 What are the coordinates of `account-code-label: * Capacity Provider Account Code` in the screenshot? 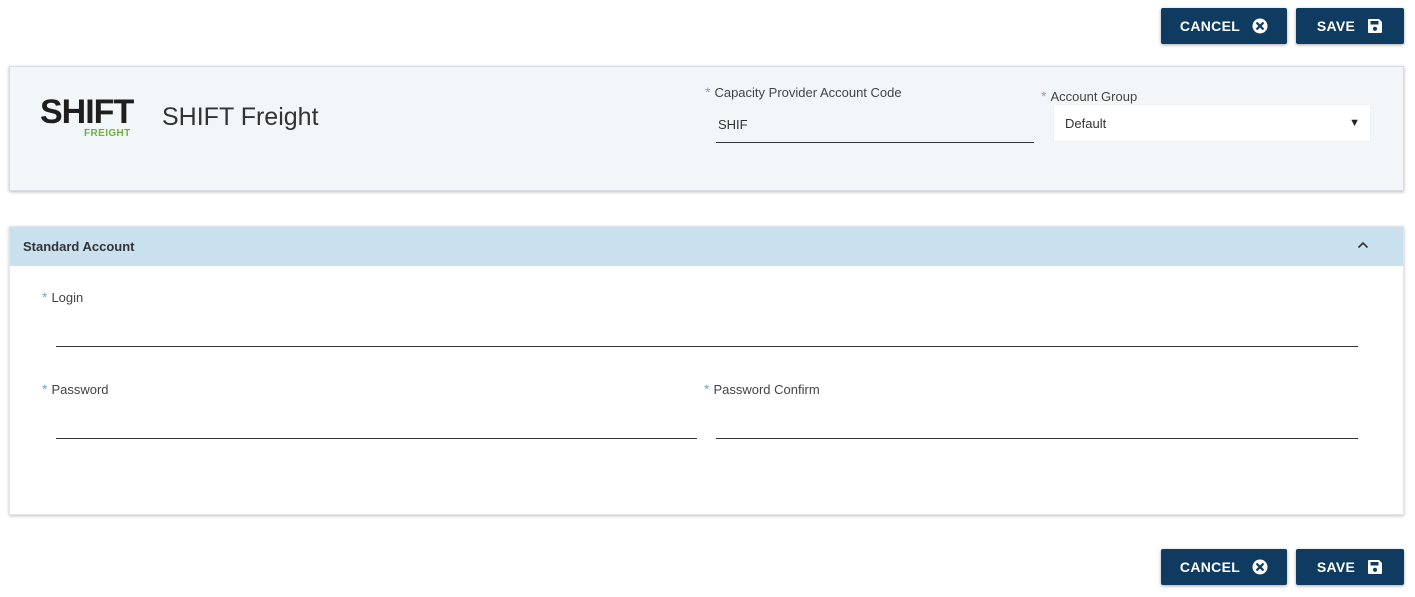 It's located at (803, 92).